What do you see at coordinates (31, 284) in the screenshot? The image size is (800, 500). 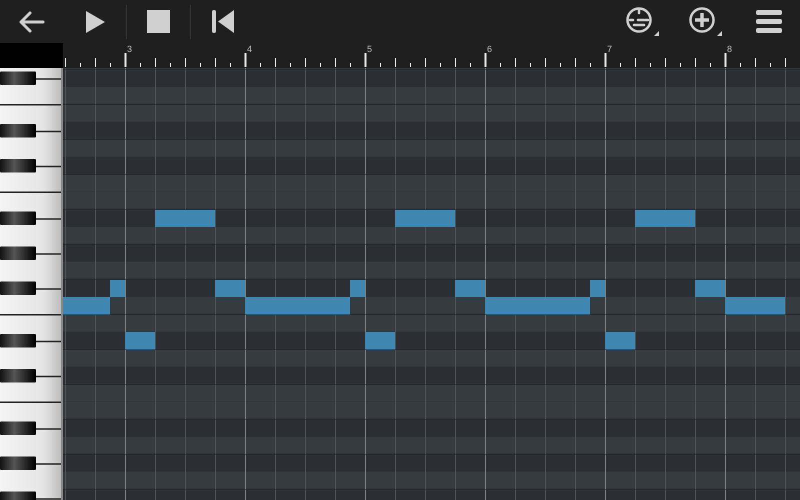 I see `piano-keyboard-drawing` at bounding box center [31, 284].